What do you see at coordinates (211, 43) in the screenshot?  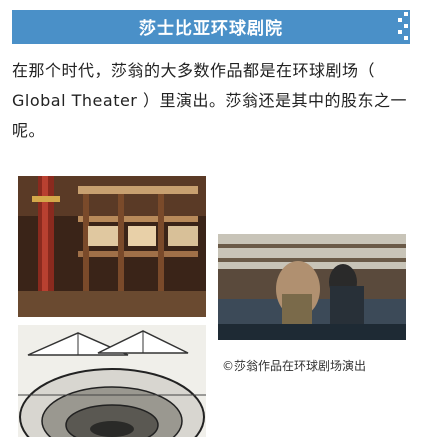 I see `banner-underline` at bounding box center [211, 43].